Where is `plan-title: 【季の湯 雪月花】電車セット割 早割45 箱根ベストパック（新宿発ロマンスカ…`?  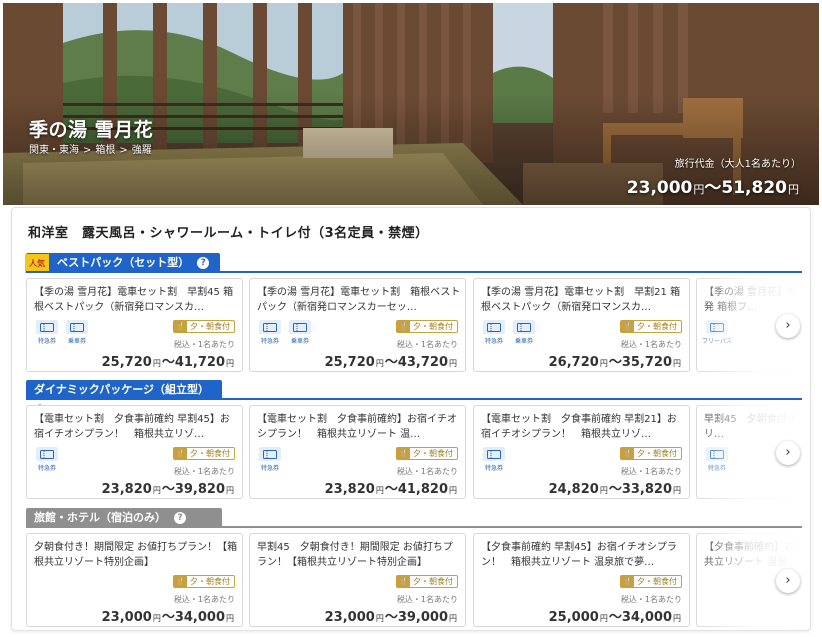 plan-title: 【季の湯 雪月花】電車セット割 早割45 箱根ベストパック（新宿発ロマンスカ… is located at coordinates (136, 300).